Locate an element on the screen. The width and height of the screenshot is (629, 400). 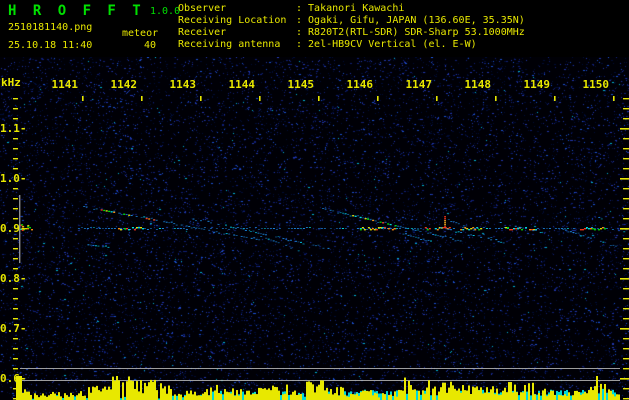
info-label: Observer is located at coordinates (202, 8).